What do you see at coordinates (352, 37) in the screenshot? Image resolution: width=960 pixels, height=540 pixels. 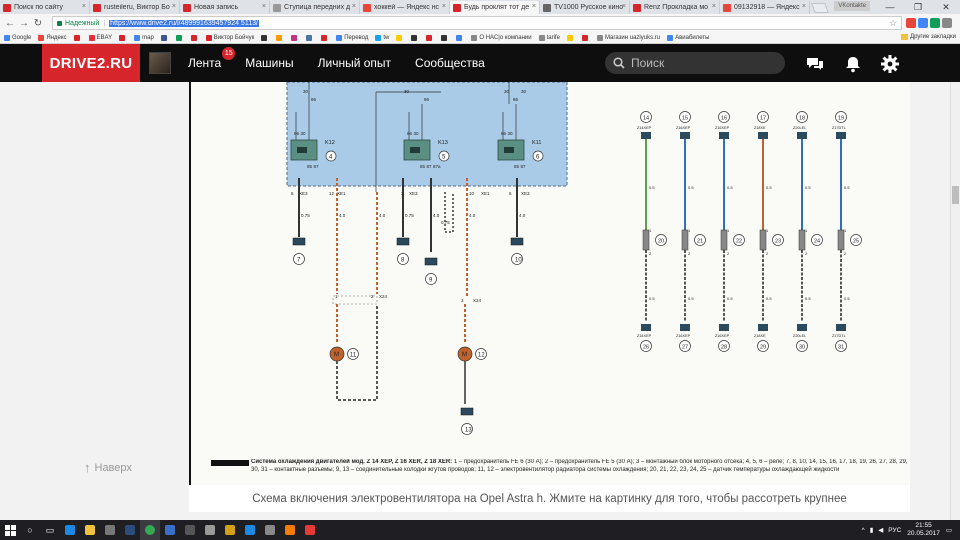 I see `bookmark-item: Перевод` at bounding box center [352, 37].